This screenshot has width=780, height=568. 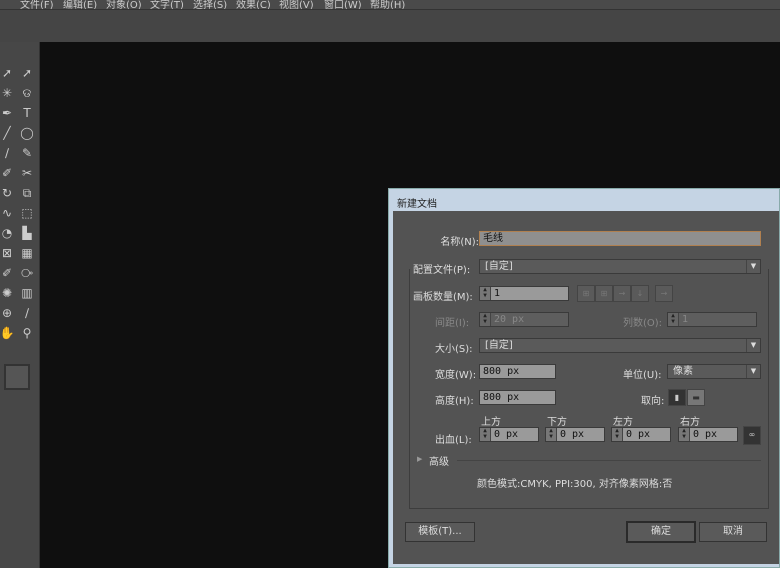 I want to click on portrait-icon: ▮, so click(x=677, y=397).